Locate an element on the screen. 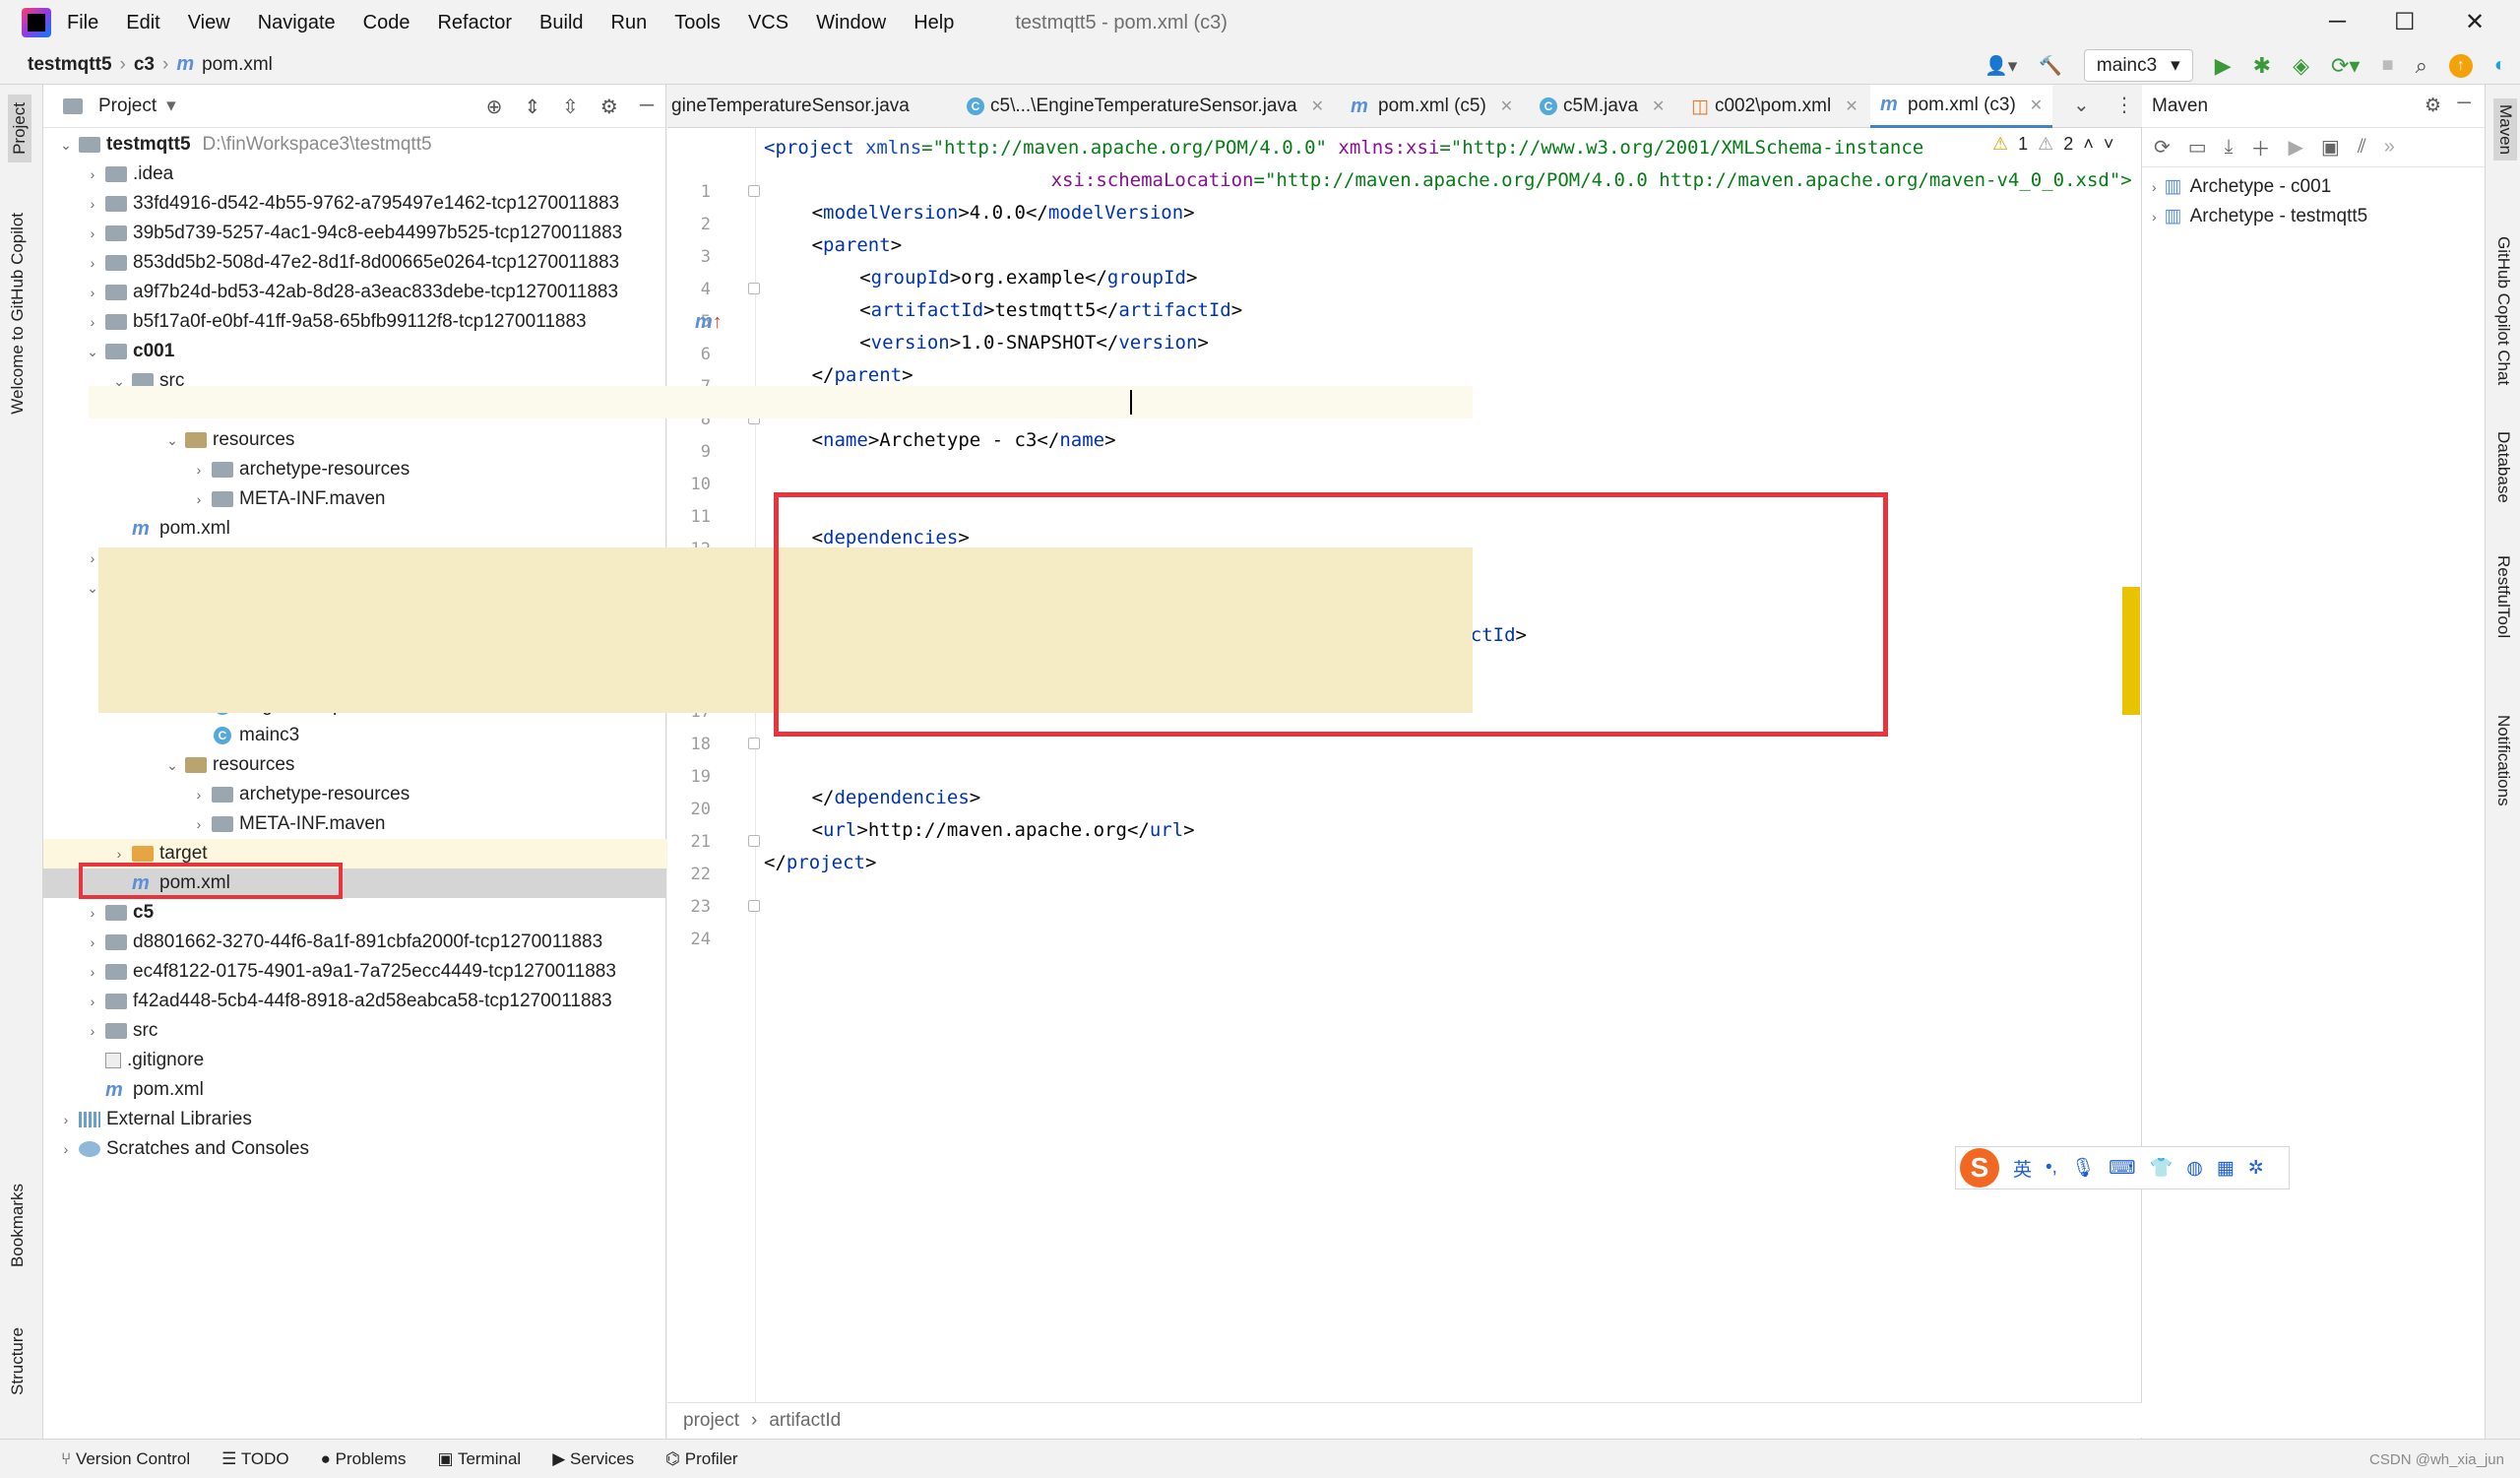 This screenshot has width=2520, height=1478. tree-item: › src is located at coordinates (354, 1031).